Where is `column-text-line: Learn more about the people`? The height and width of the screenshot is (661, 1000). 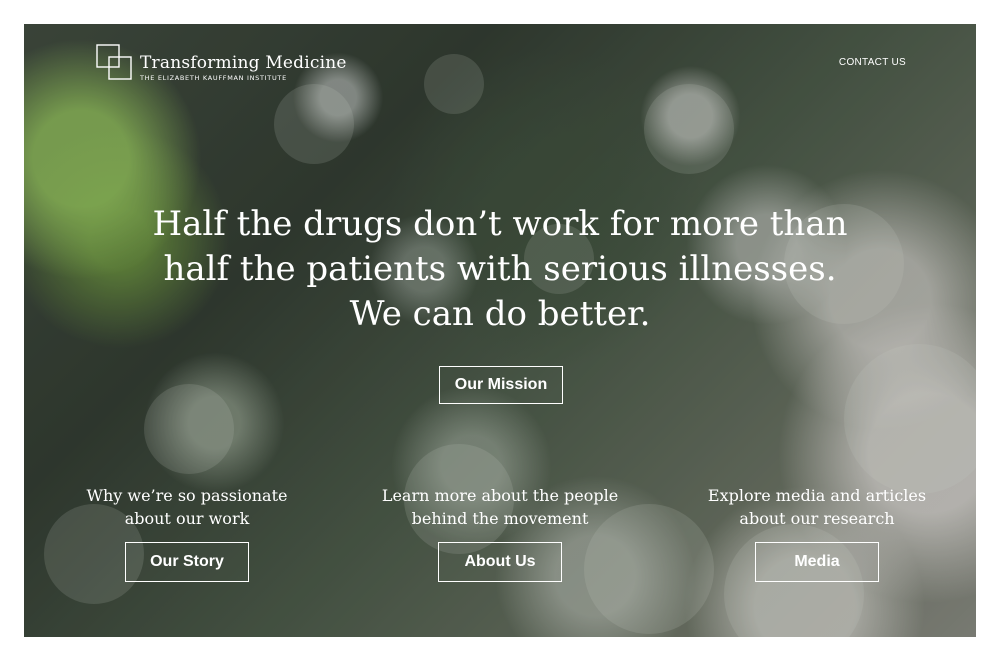
column-text-line: Learn more about the people is located at coordinates (500, 495).